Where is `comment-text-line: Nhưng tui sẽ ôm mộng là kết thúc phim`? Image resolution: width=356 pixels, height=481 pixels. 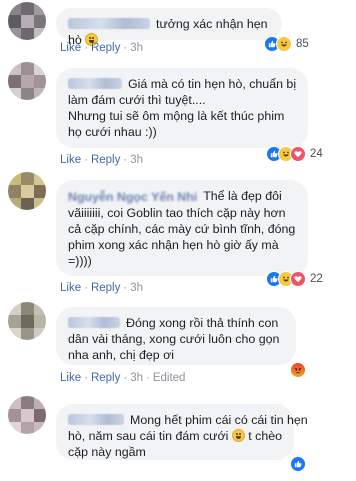 comment-text-line: Nhưng tui sẽ ôm mộng là kết thúc phim is located at coordinates (176, 116).